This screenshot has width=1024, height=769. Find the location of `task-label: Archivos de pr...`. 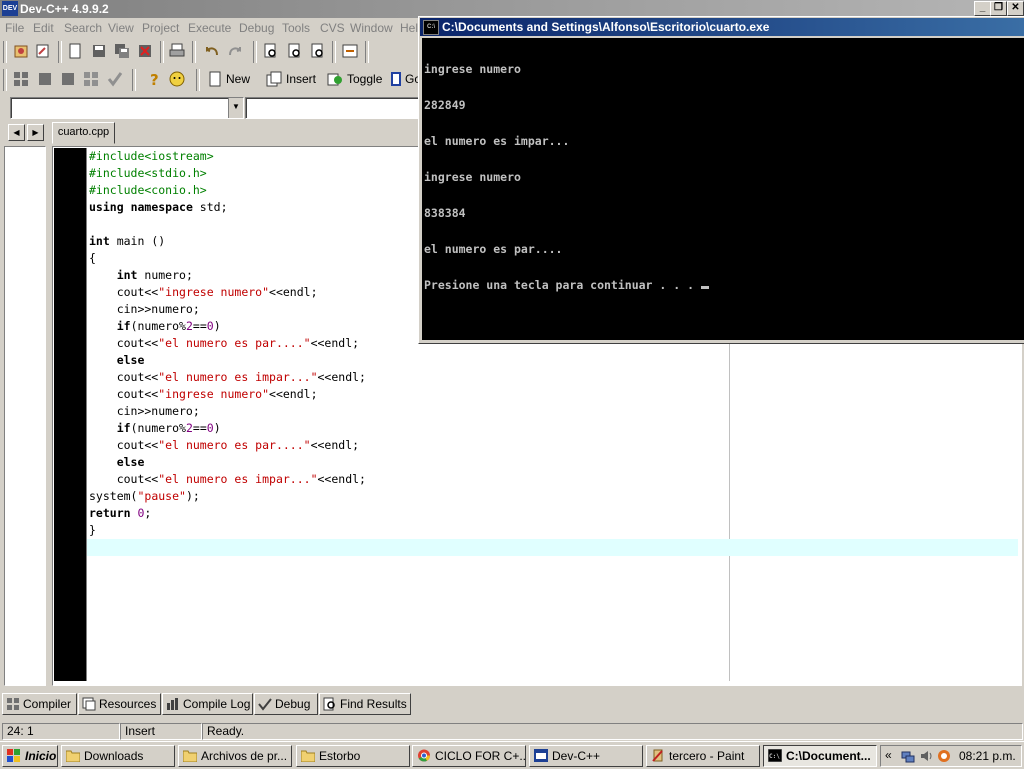

task-label: Archivos de pr... is located at coordinates (244, 756).